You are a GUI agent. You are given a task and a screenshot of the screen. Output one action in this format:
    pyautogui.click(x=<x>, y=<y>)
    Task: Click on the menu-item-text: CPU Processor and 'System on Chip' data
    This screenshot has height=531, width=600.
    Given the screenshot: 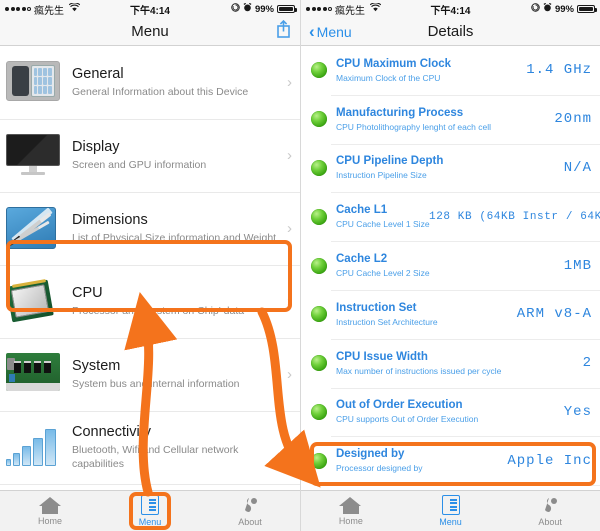 What is the action you would take?
    pyautogui.click(x=176, y=301)
    